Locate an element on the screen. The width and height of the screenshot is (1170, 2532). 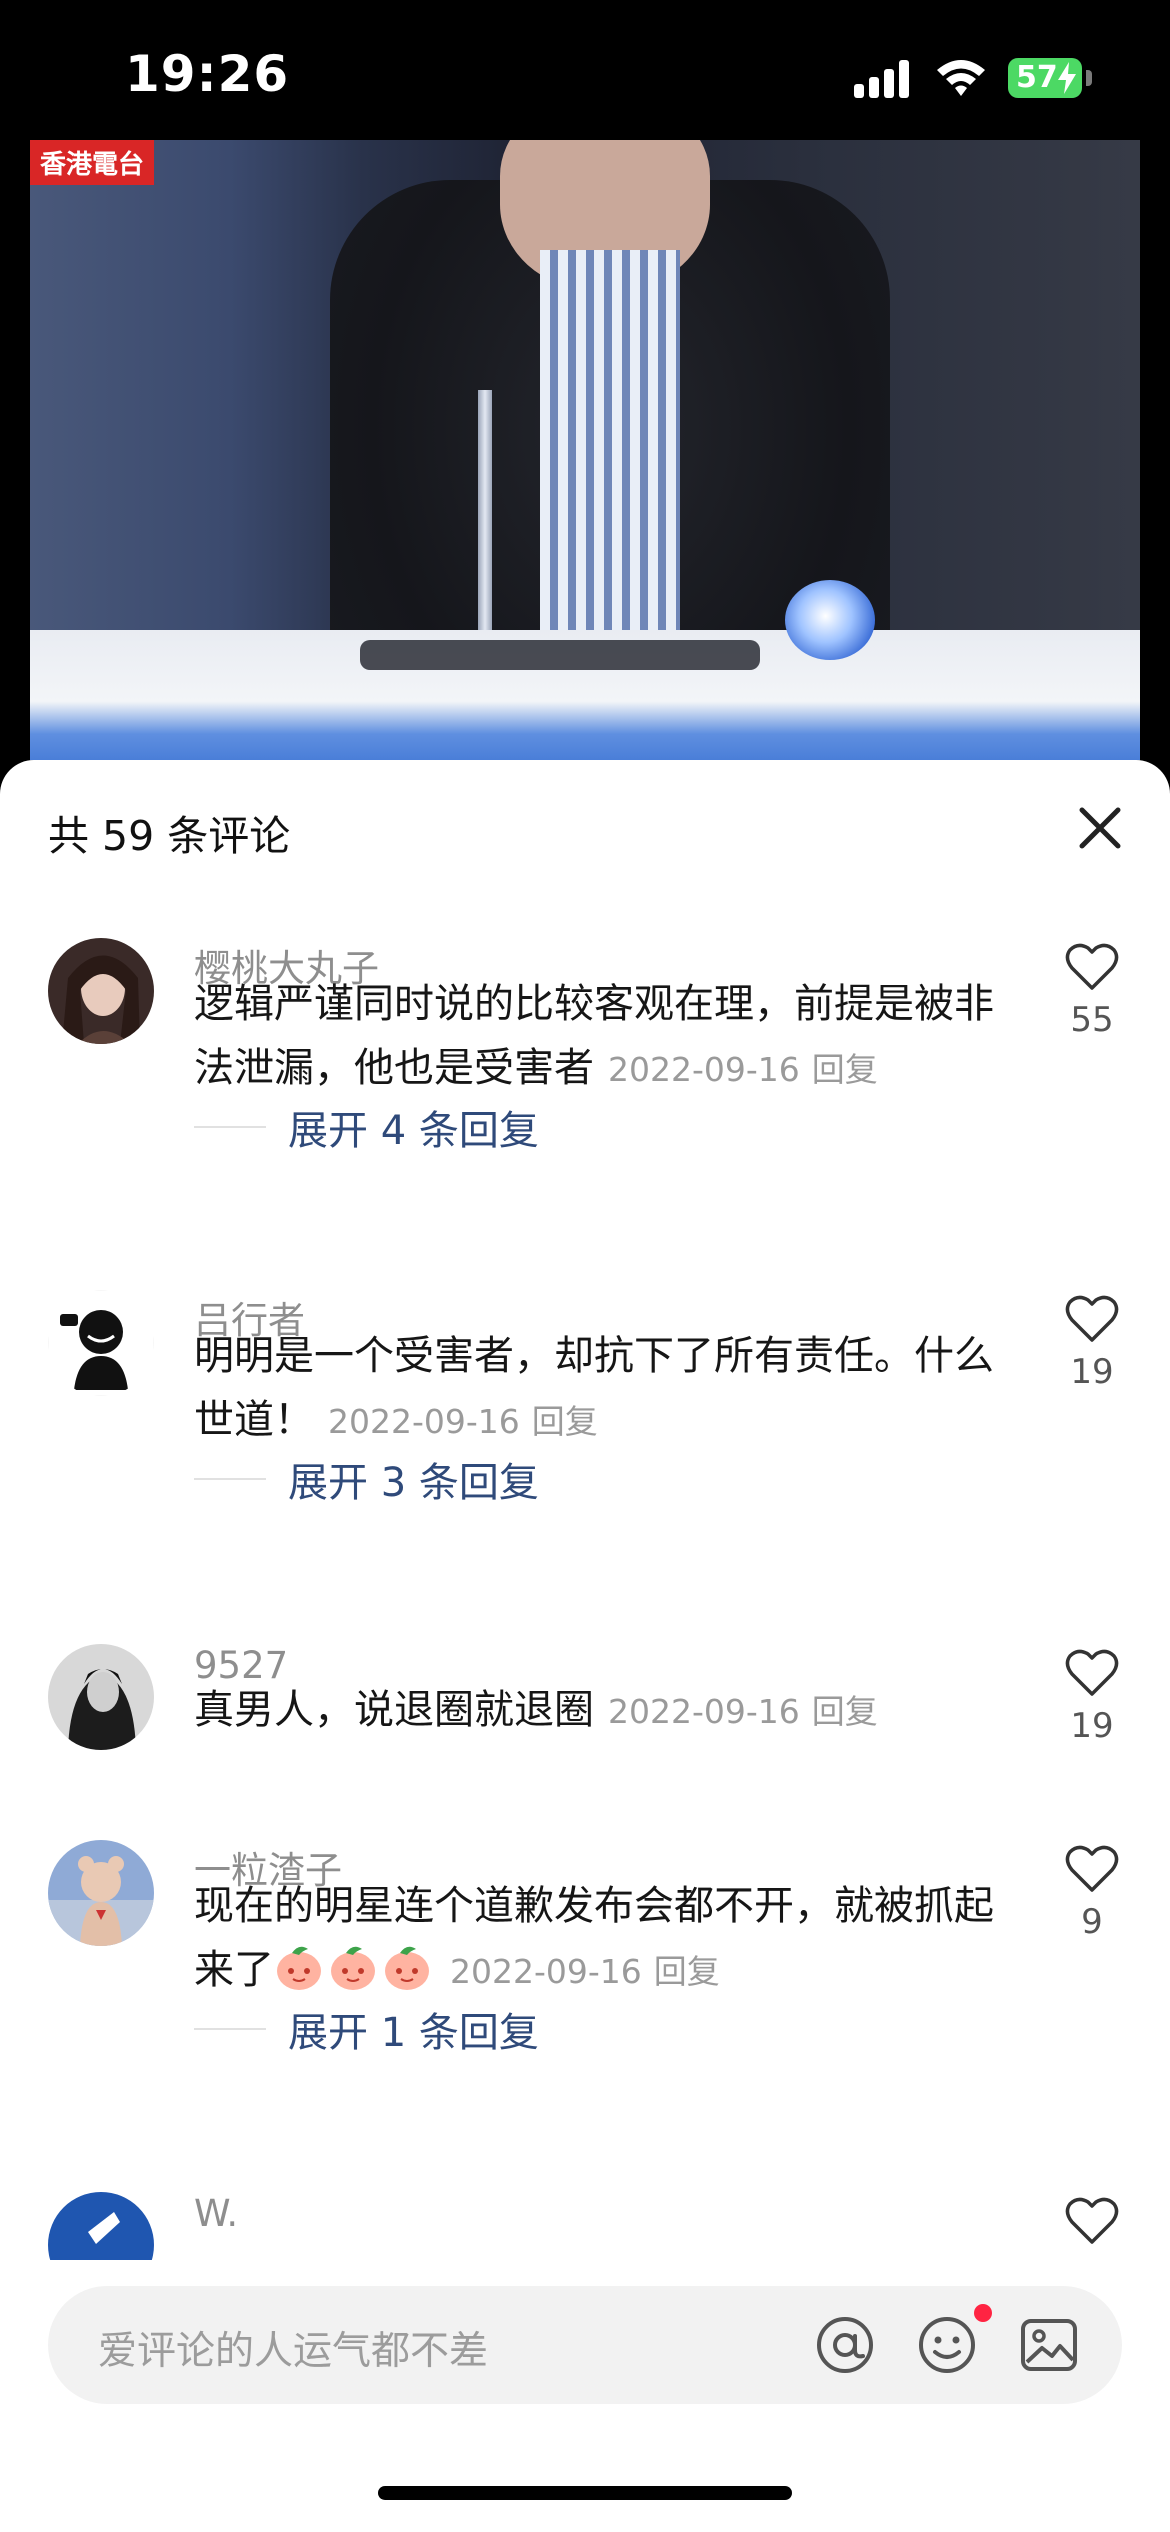
comment-text: 明明是一个受害者，却抗下了所有责任。什么世道！ 2022-09-16 回复 is located at coordinates (599, 1389).